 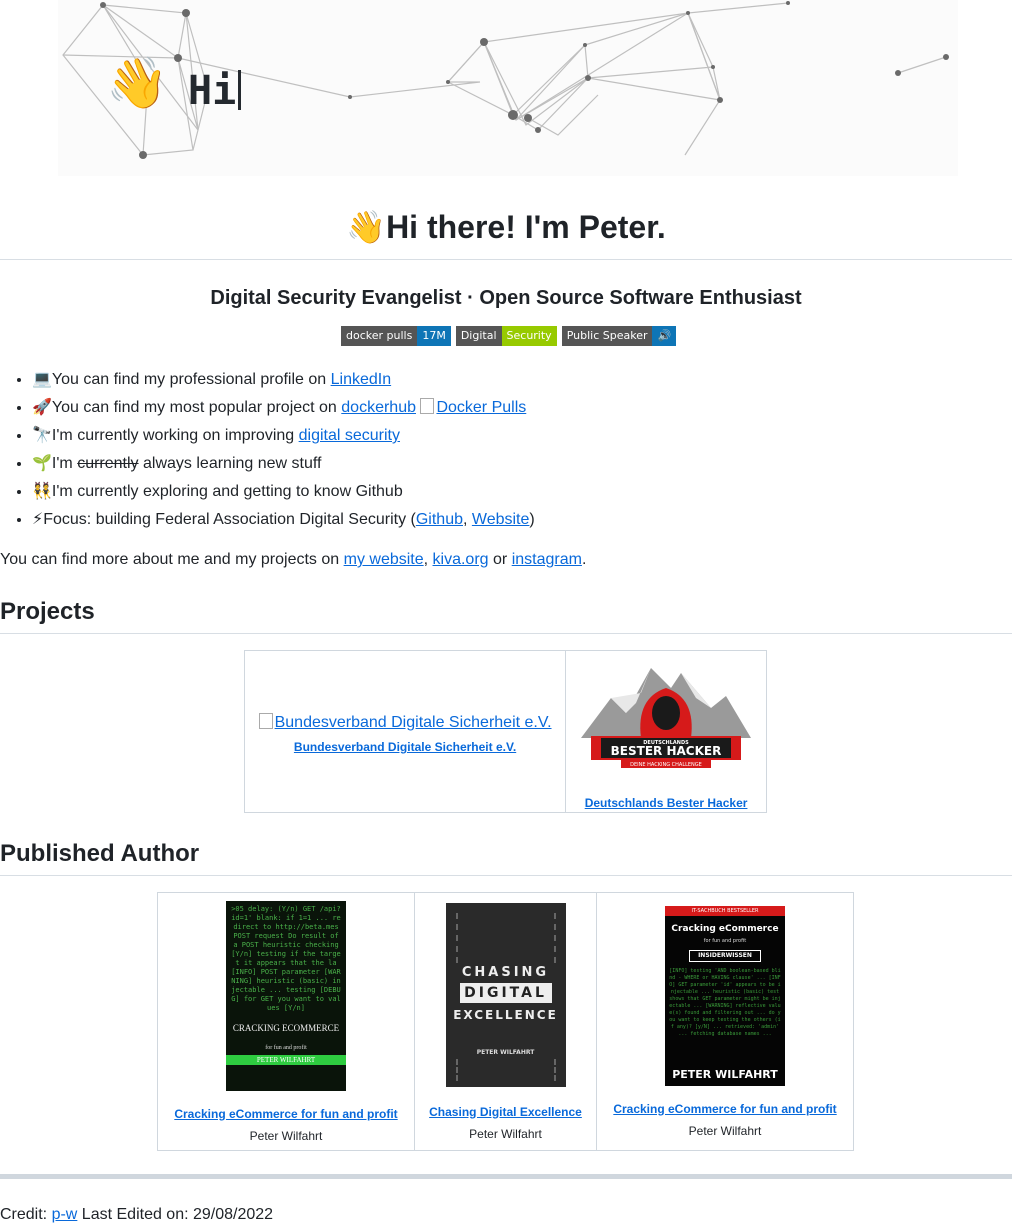 I want to click on docker-pulls-badge: docker pulls 17M, so click(x=396, y=336).